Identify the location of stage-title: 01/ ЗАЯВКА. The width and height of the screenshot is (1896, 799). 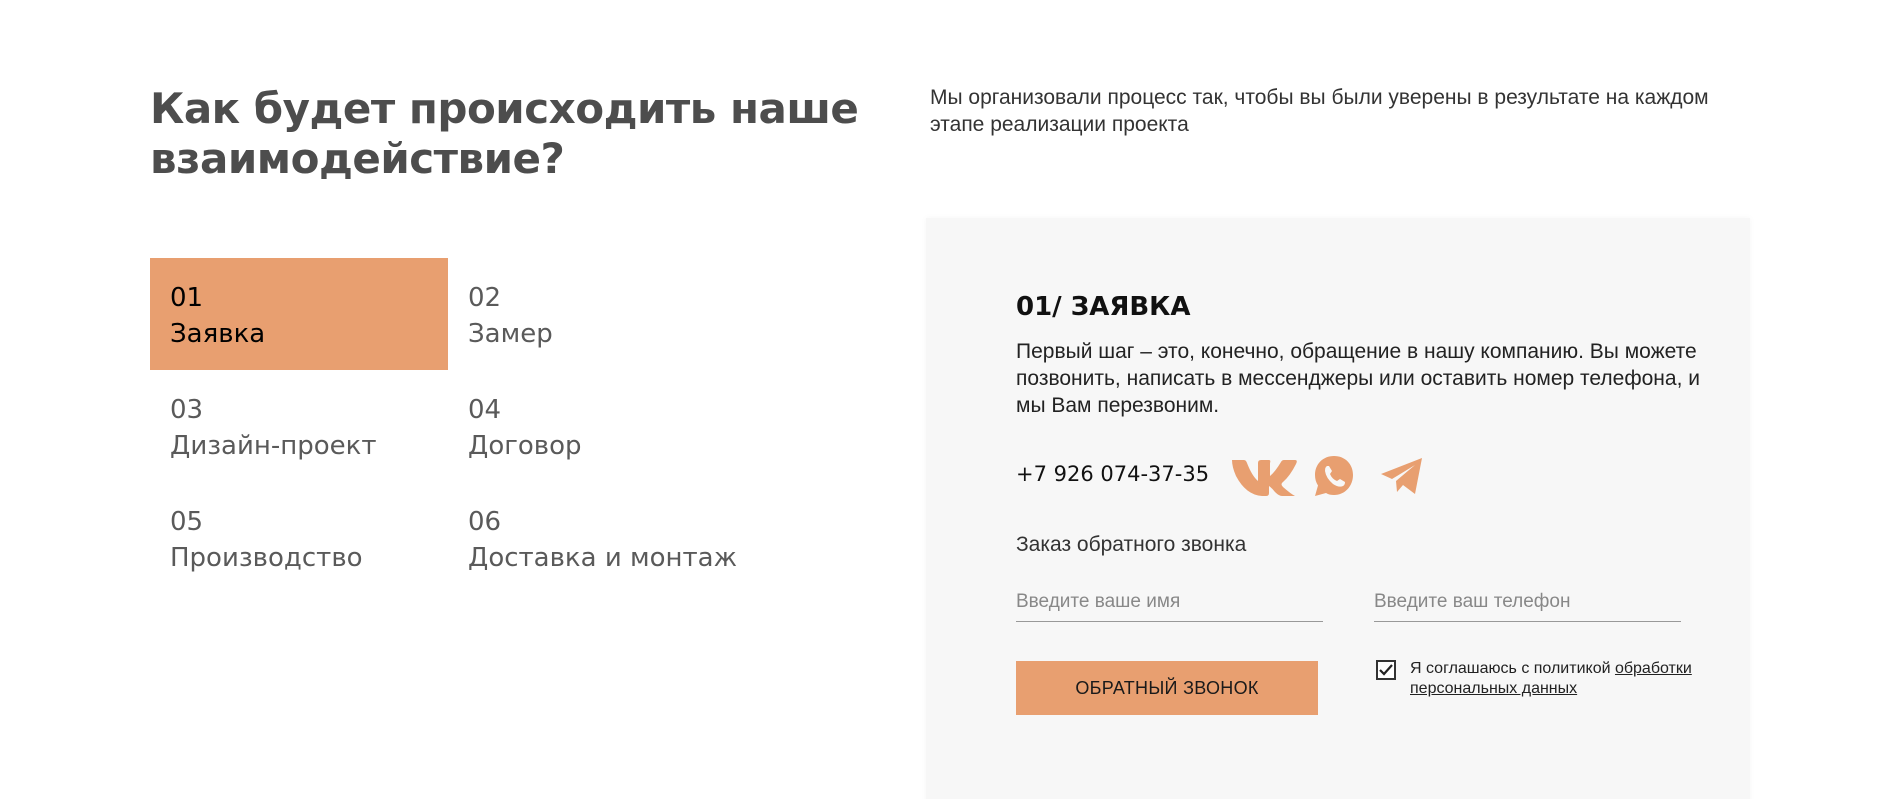
(1103, 307).